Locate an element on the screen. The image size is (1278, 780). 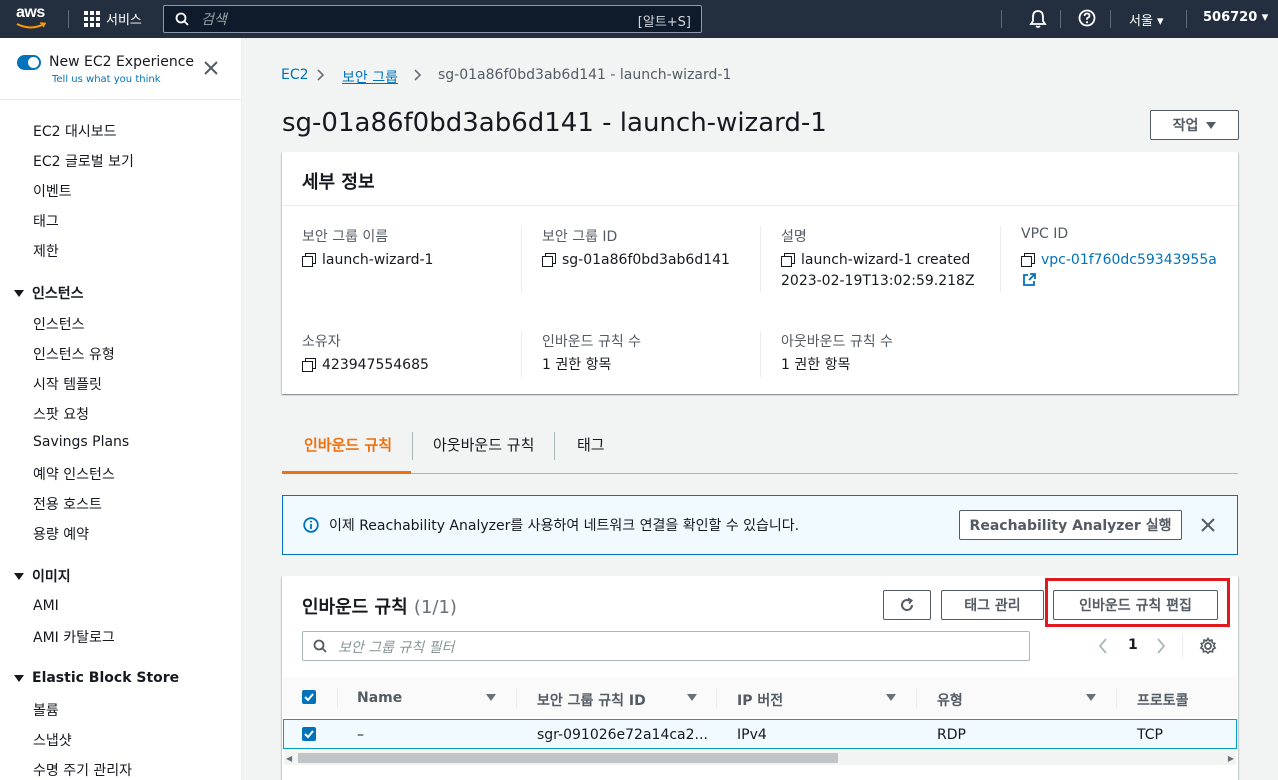
sidebar-item-spot-requests: 스팟 요청 is located at coordinates (61, 414).